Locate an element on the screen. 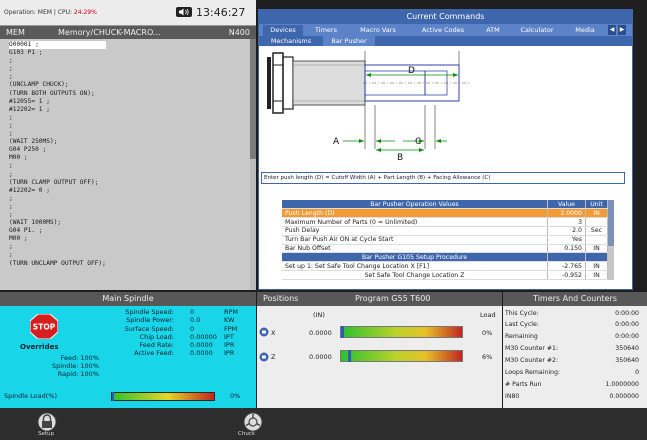  code-line: G04 P250 ; is located at coordinates (57, 150).